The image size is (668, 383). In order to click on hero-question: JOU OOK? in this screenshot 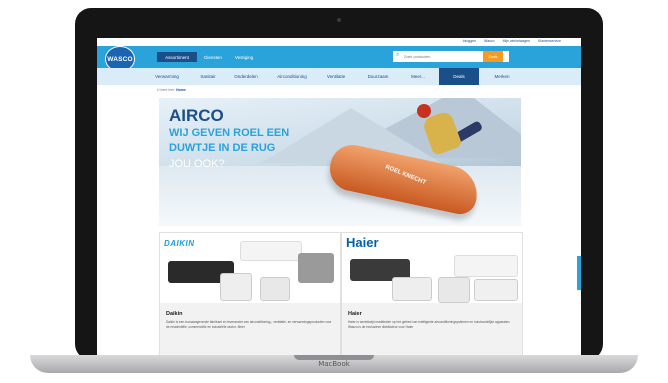, I will do `click(197, 164)`.